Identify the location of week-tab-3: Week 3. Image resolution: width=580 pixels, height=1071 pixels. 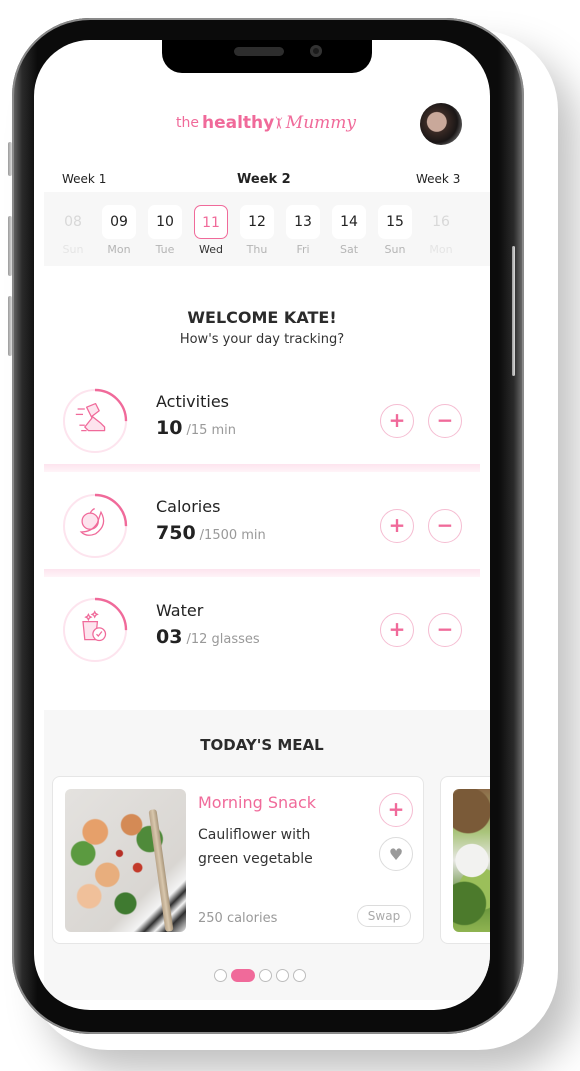
(438, 179).